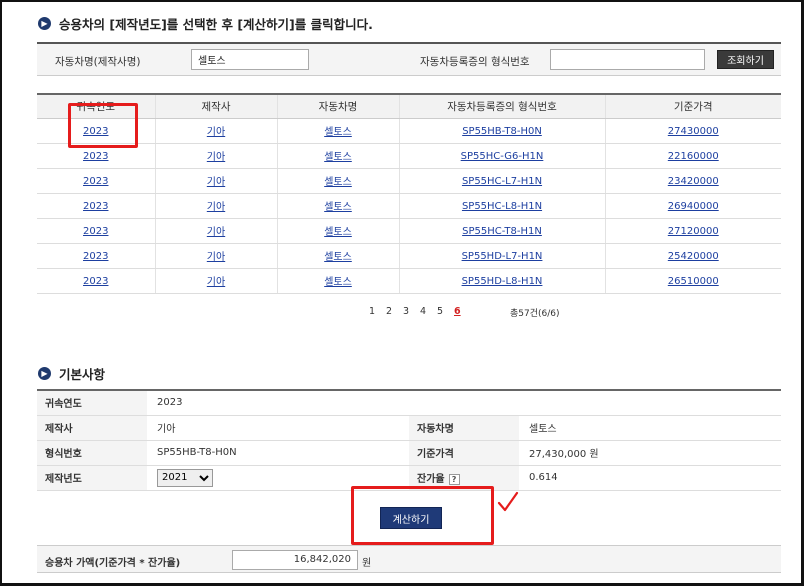 The image size is (804, 586). What do you see at coordinates (464, 403) in the screenshot?
I see `year-value: 2023` at bounding box center [464, 403].